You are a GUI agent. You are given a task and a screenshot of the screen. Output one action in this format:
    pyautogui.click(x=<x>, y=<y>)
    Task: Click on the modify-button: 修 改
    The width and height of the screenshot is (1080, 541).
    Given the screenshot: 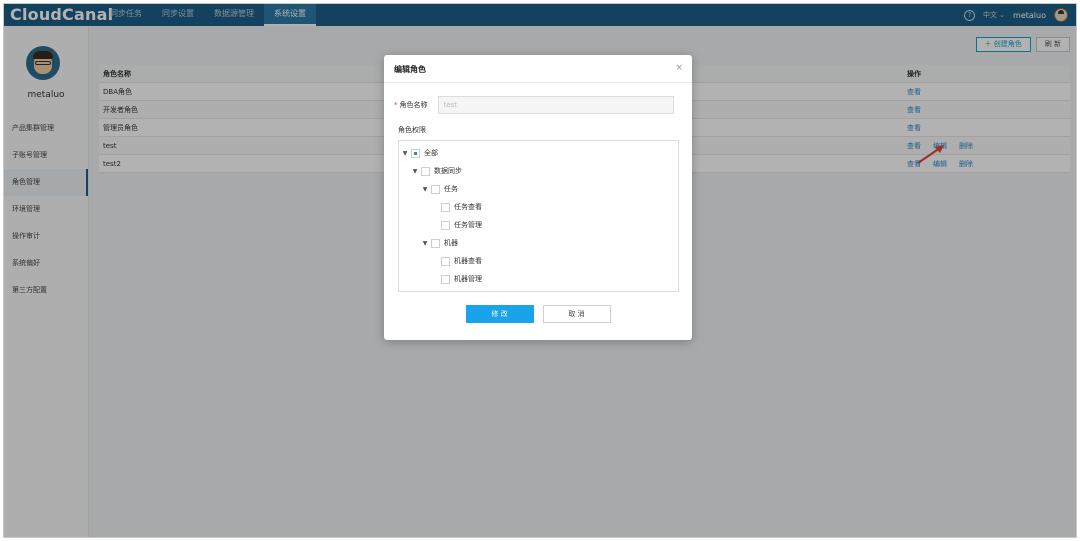 What is the action you would take?
    pyautogui.click(x=499, y=314)
    